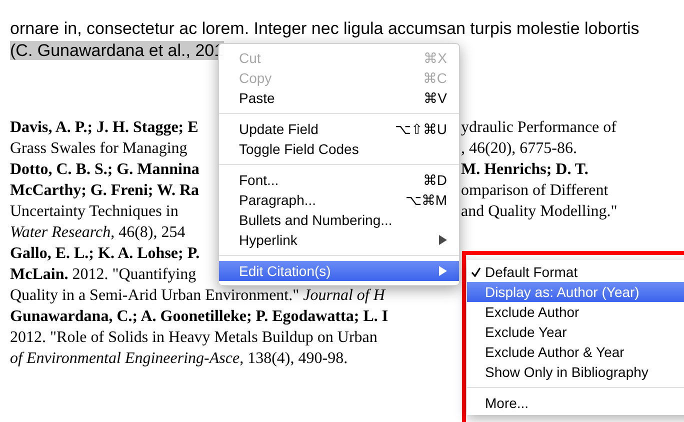 This screenshot has width=684, height=422. What do you see at coordinates (519, 149) in the screenshot?
I see `reference-text: , 46(20), 6775-86.` at bounding box center [519, 149].